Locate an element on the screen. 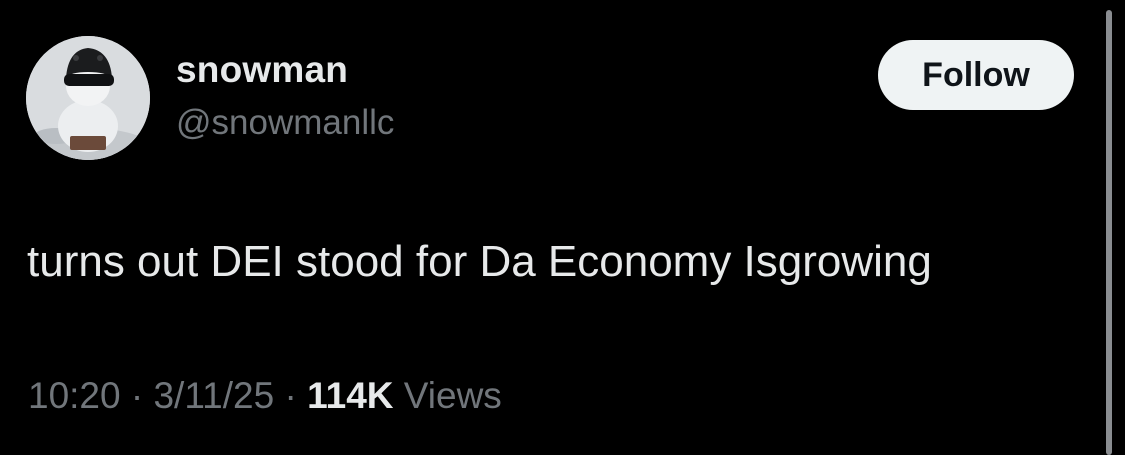  views-count: 114K is located at coordinates (350, 395).